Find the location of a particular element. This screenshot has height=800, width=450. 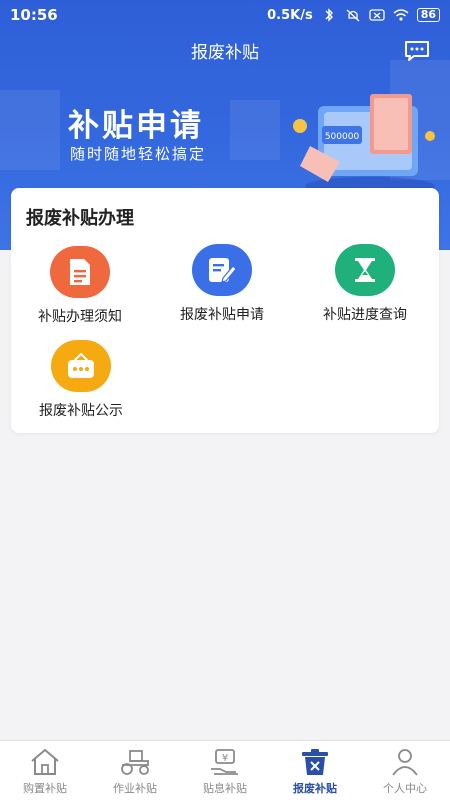

entry-label: 报废补贴公示 is located at coordinates (81, 411).